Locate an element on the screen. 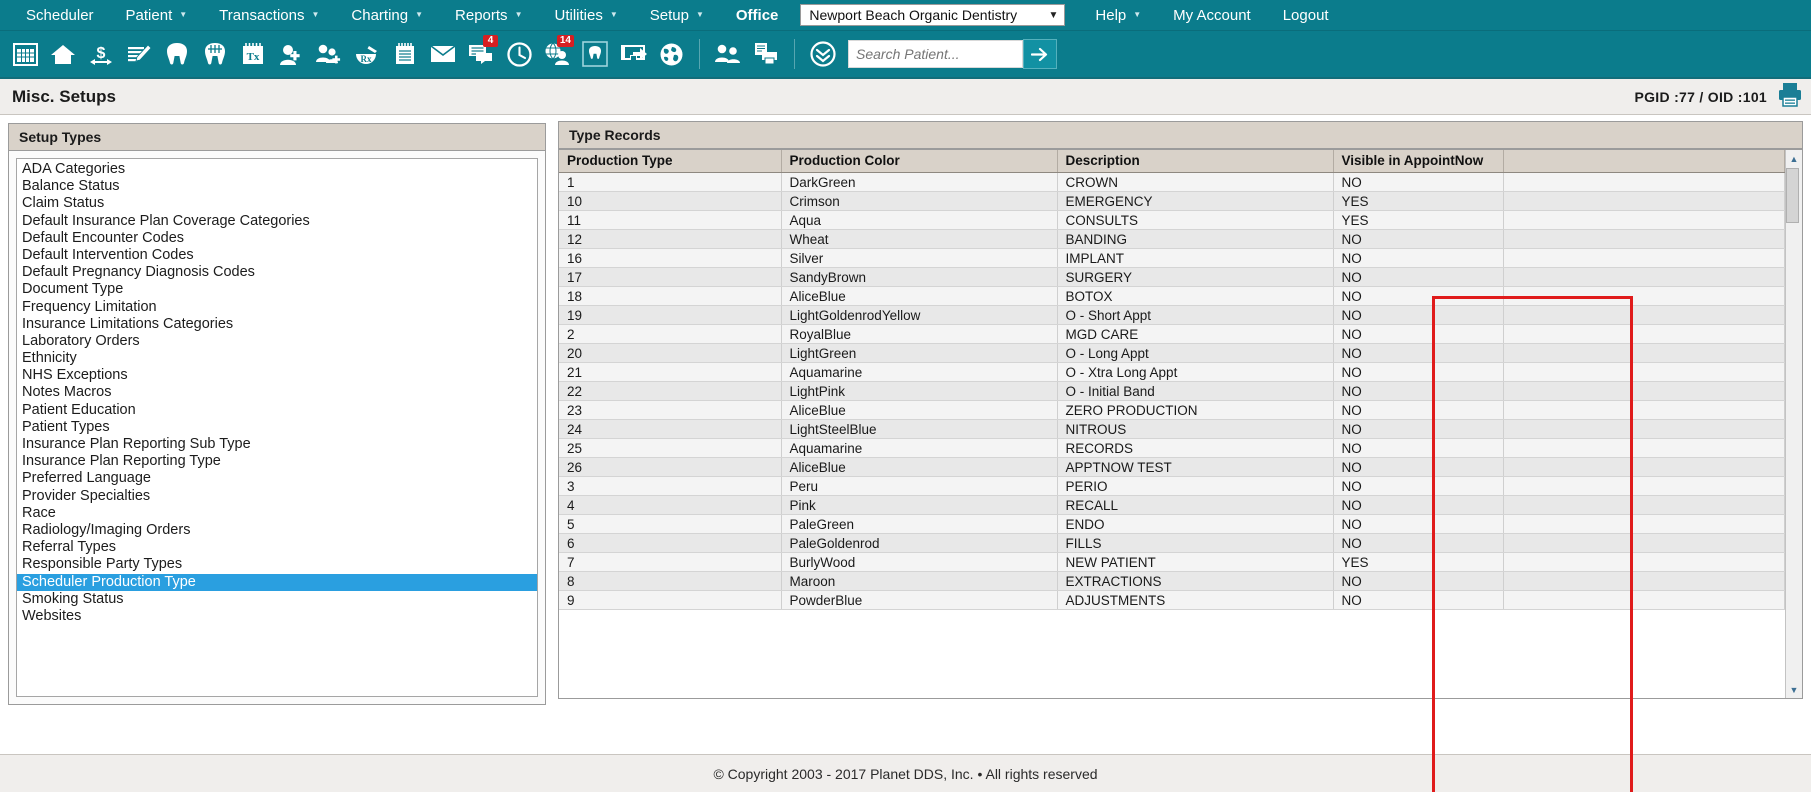 This screenshot has width=1811, height=792. tooth-icon is located at coordinates (177, 54).